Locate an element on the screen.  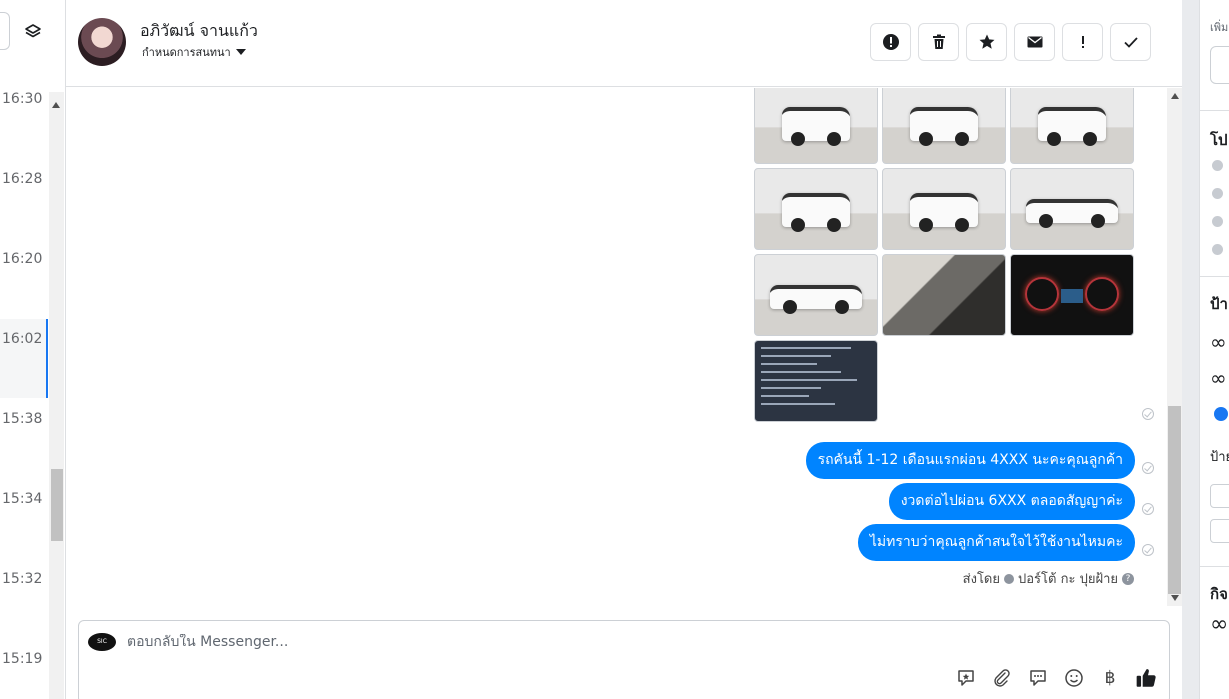
thread-scrollbar-thumb is located at coordinates (1174, 500).